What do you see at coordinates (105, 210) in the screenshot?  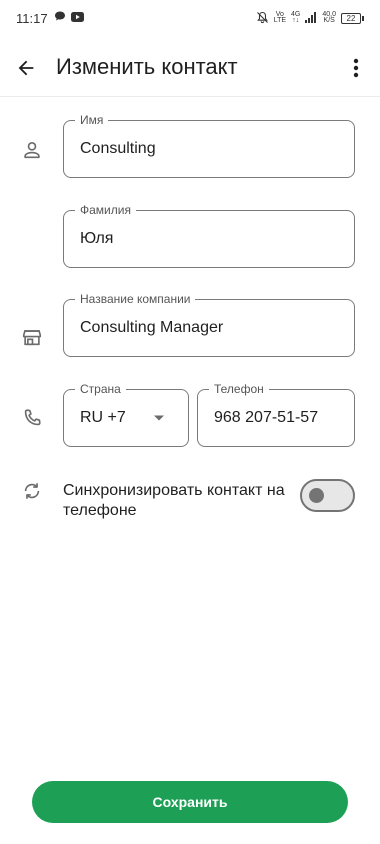 I see `last-name-label: Фамилия` at bounding box center [105, 210].